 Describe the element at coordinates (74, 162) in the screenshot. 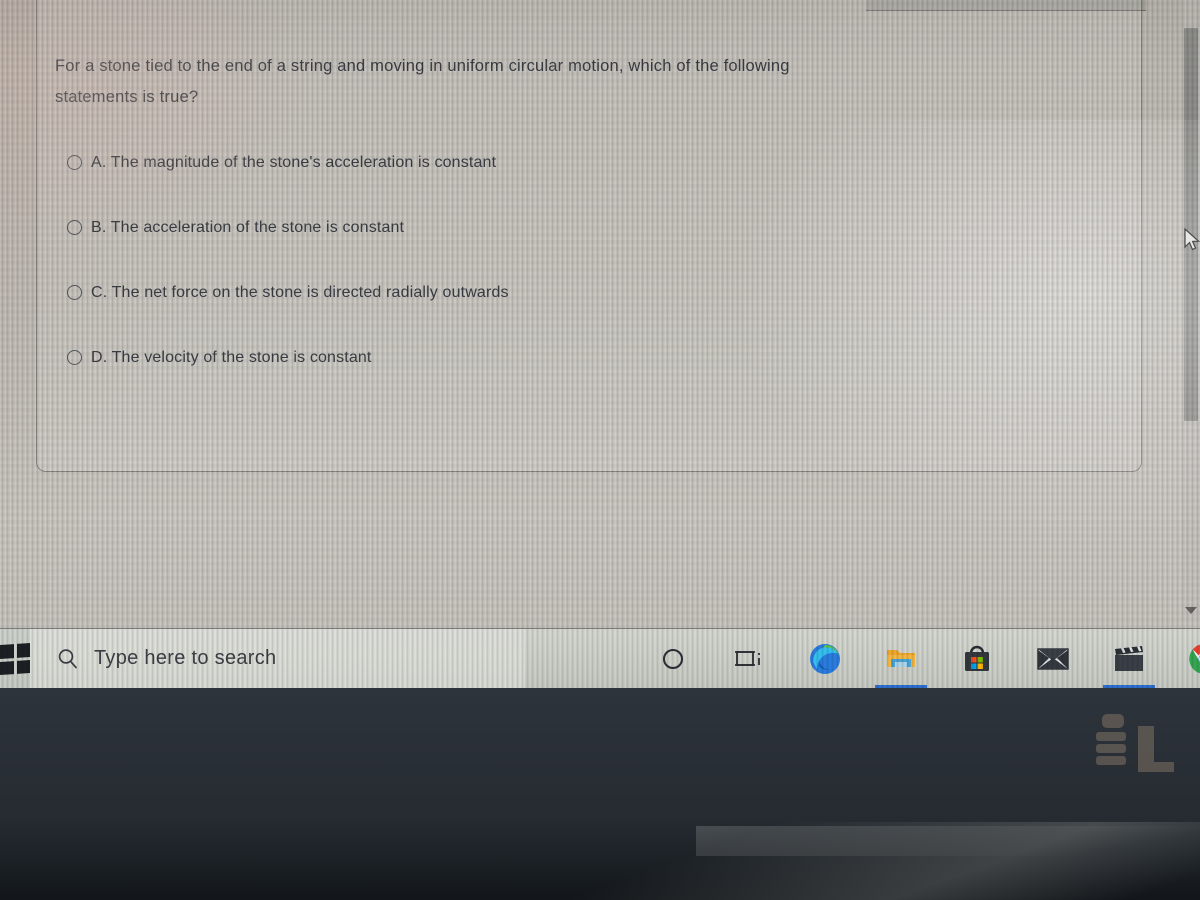

I see `radio-button-a-icon` at that location.